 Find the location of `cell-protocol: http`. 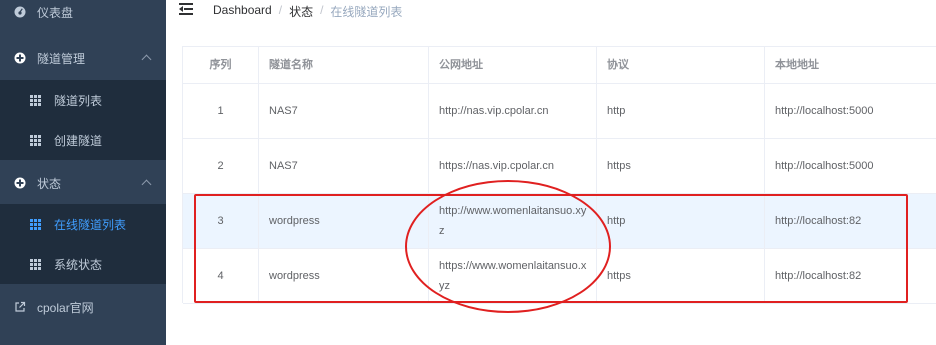

cell-protocol: http is located at coordinates (681, 111).